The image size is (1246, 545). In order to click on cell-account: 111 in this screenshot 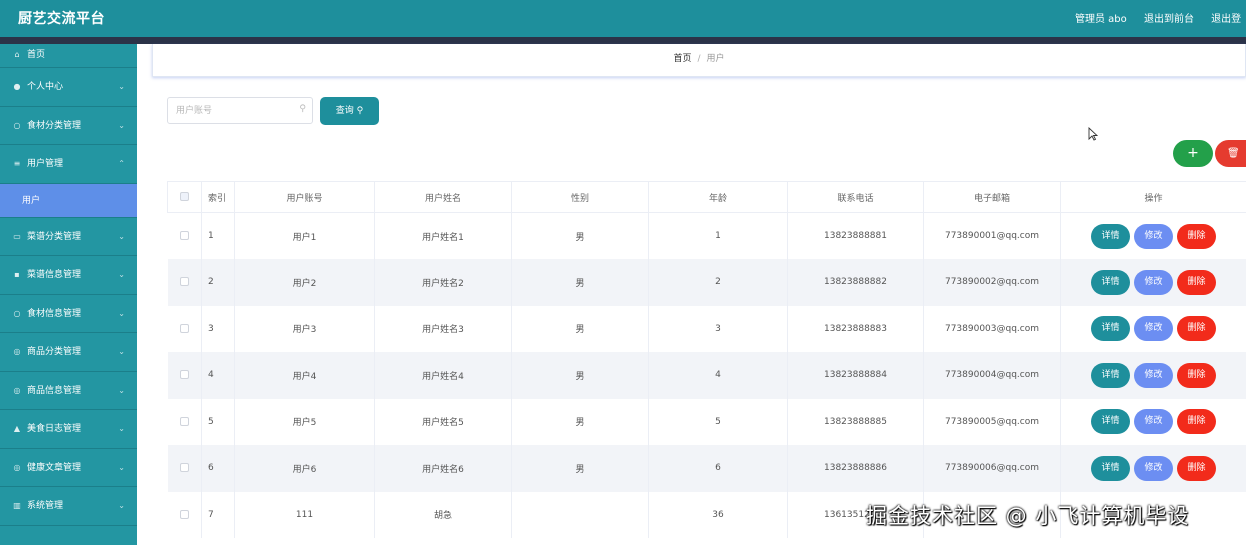, I will do `click(304, 514)`.